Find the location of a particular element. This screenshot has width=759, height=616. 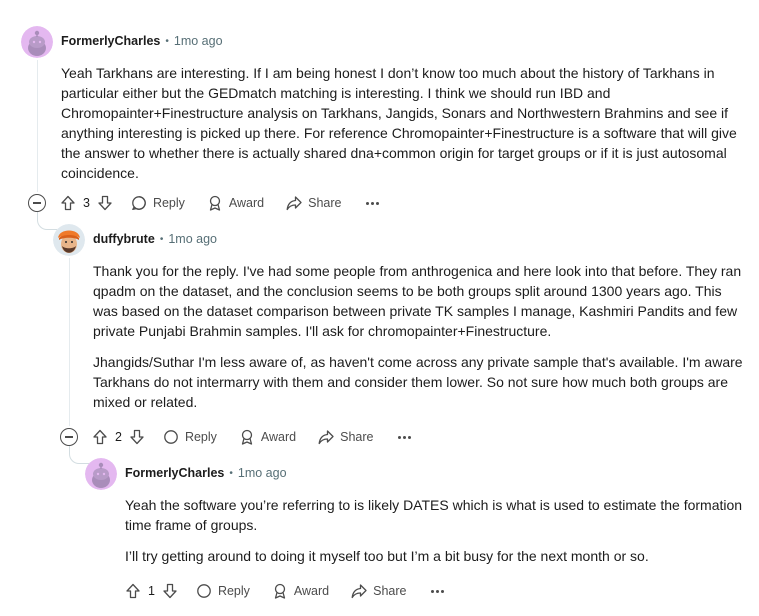

comment-meta: duffybrute • 1mo ago is located at coordinates (155, 239).